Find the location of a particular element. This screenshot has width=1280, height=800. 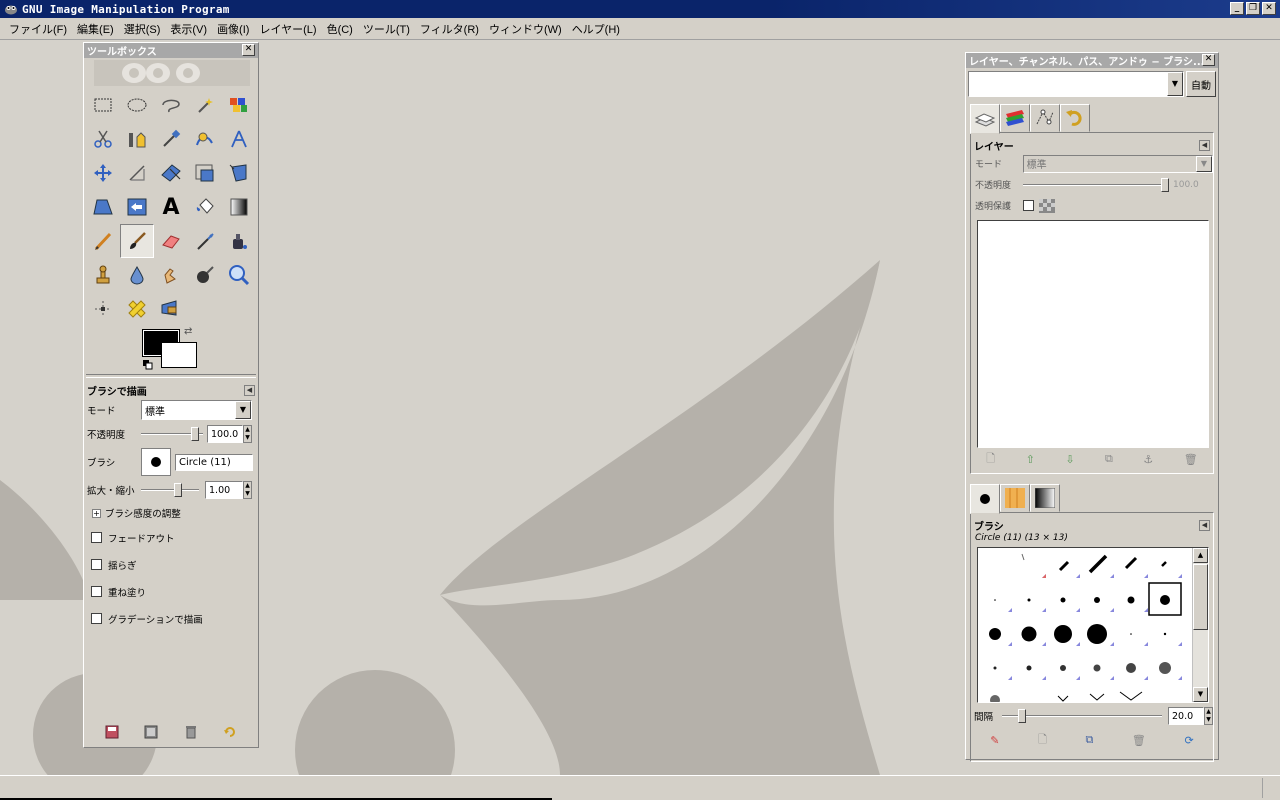

scale-spin-arrows: ▲ ▼ is located at coordinates (247, 490).